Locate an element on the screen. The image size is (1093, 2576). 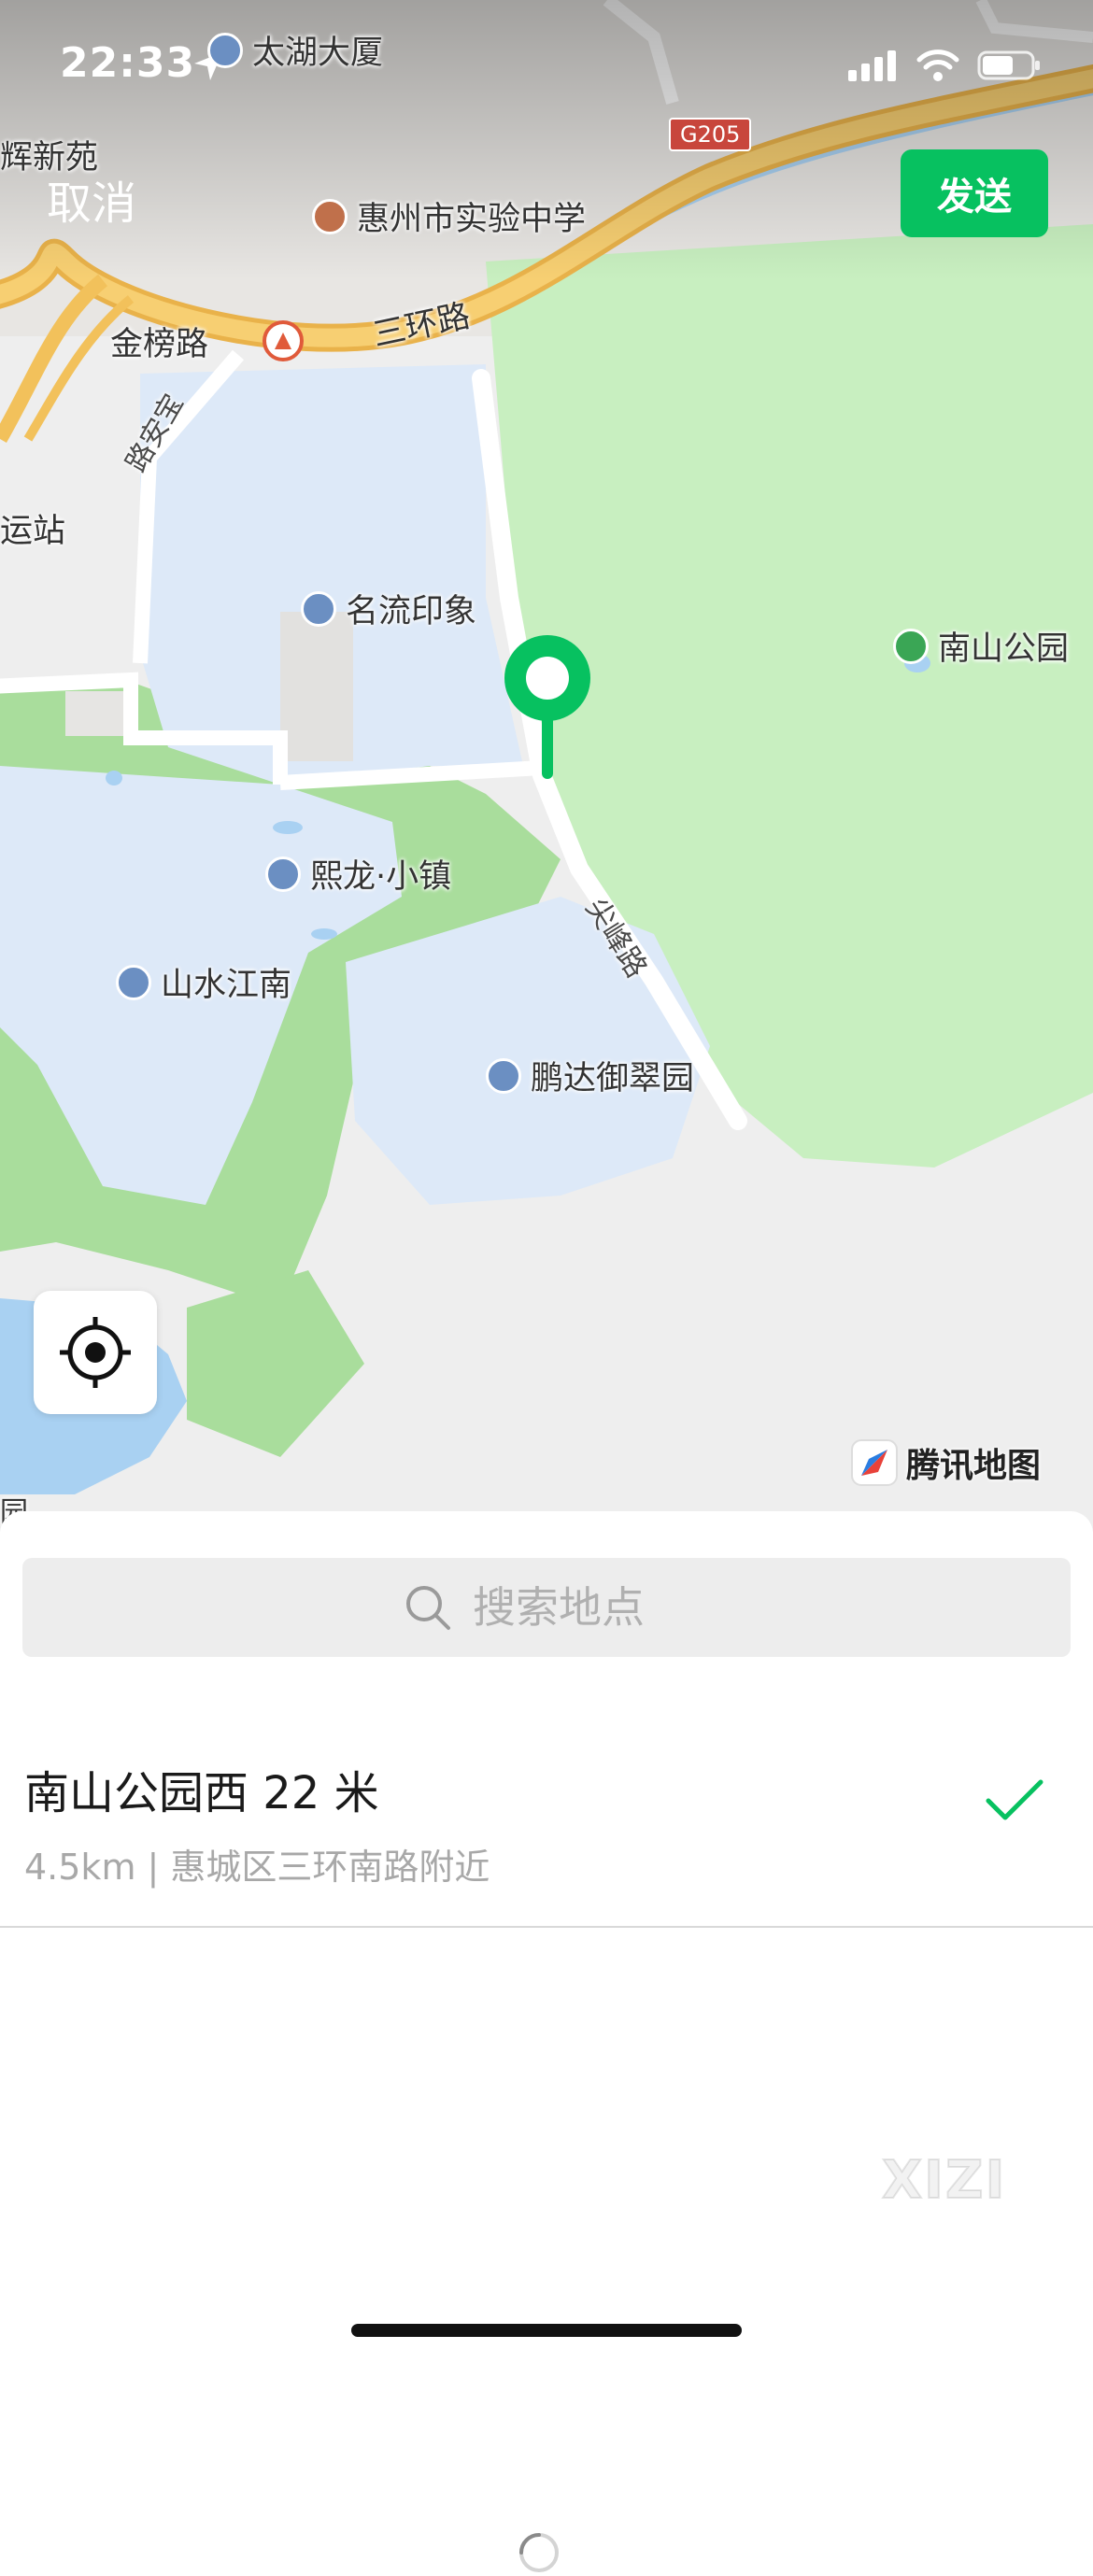
construction-icon is located at coordinates (283, 340).